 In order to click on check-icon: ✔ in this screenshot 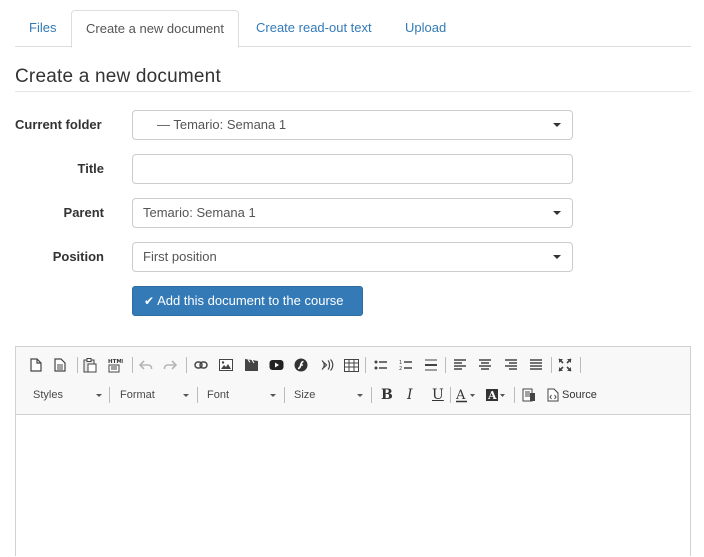, I will do `click(149, 301)`.